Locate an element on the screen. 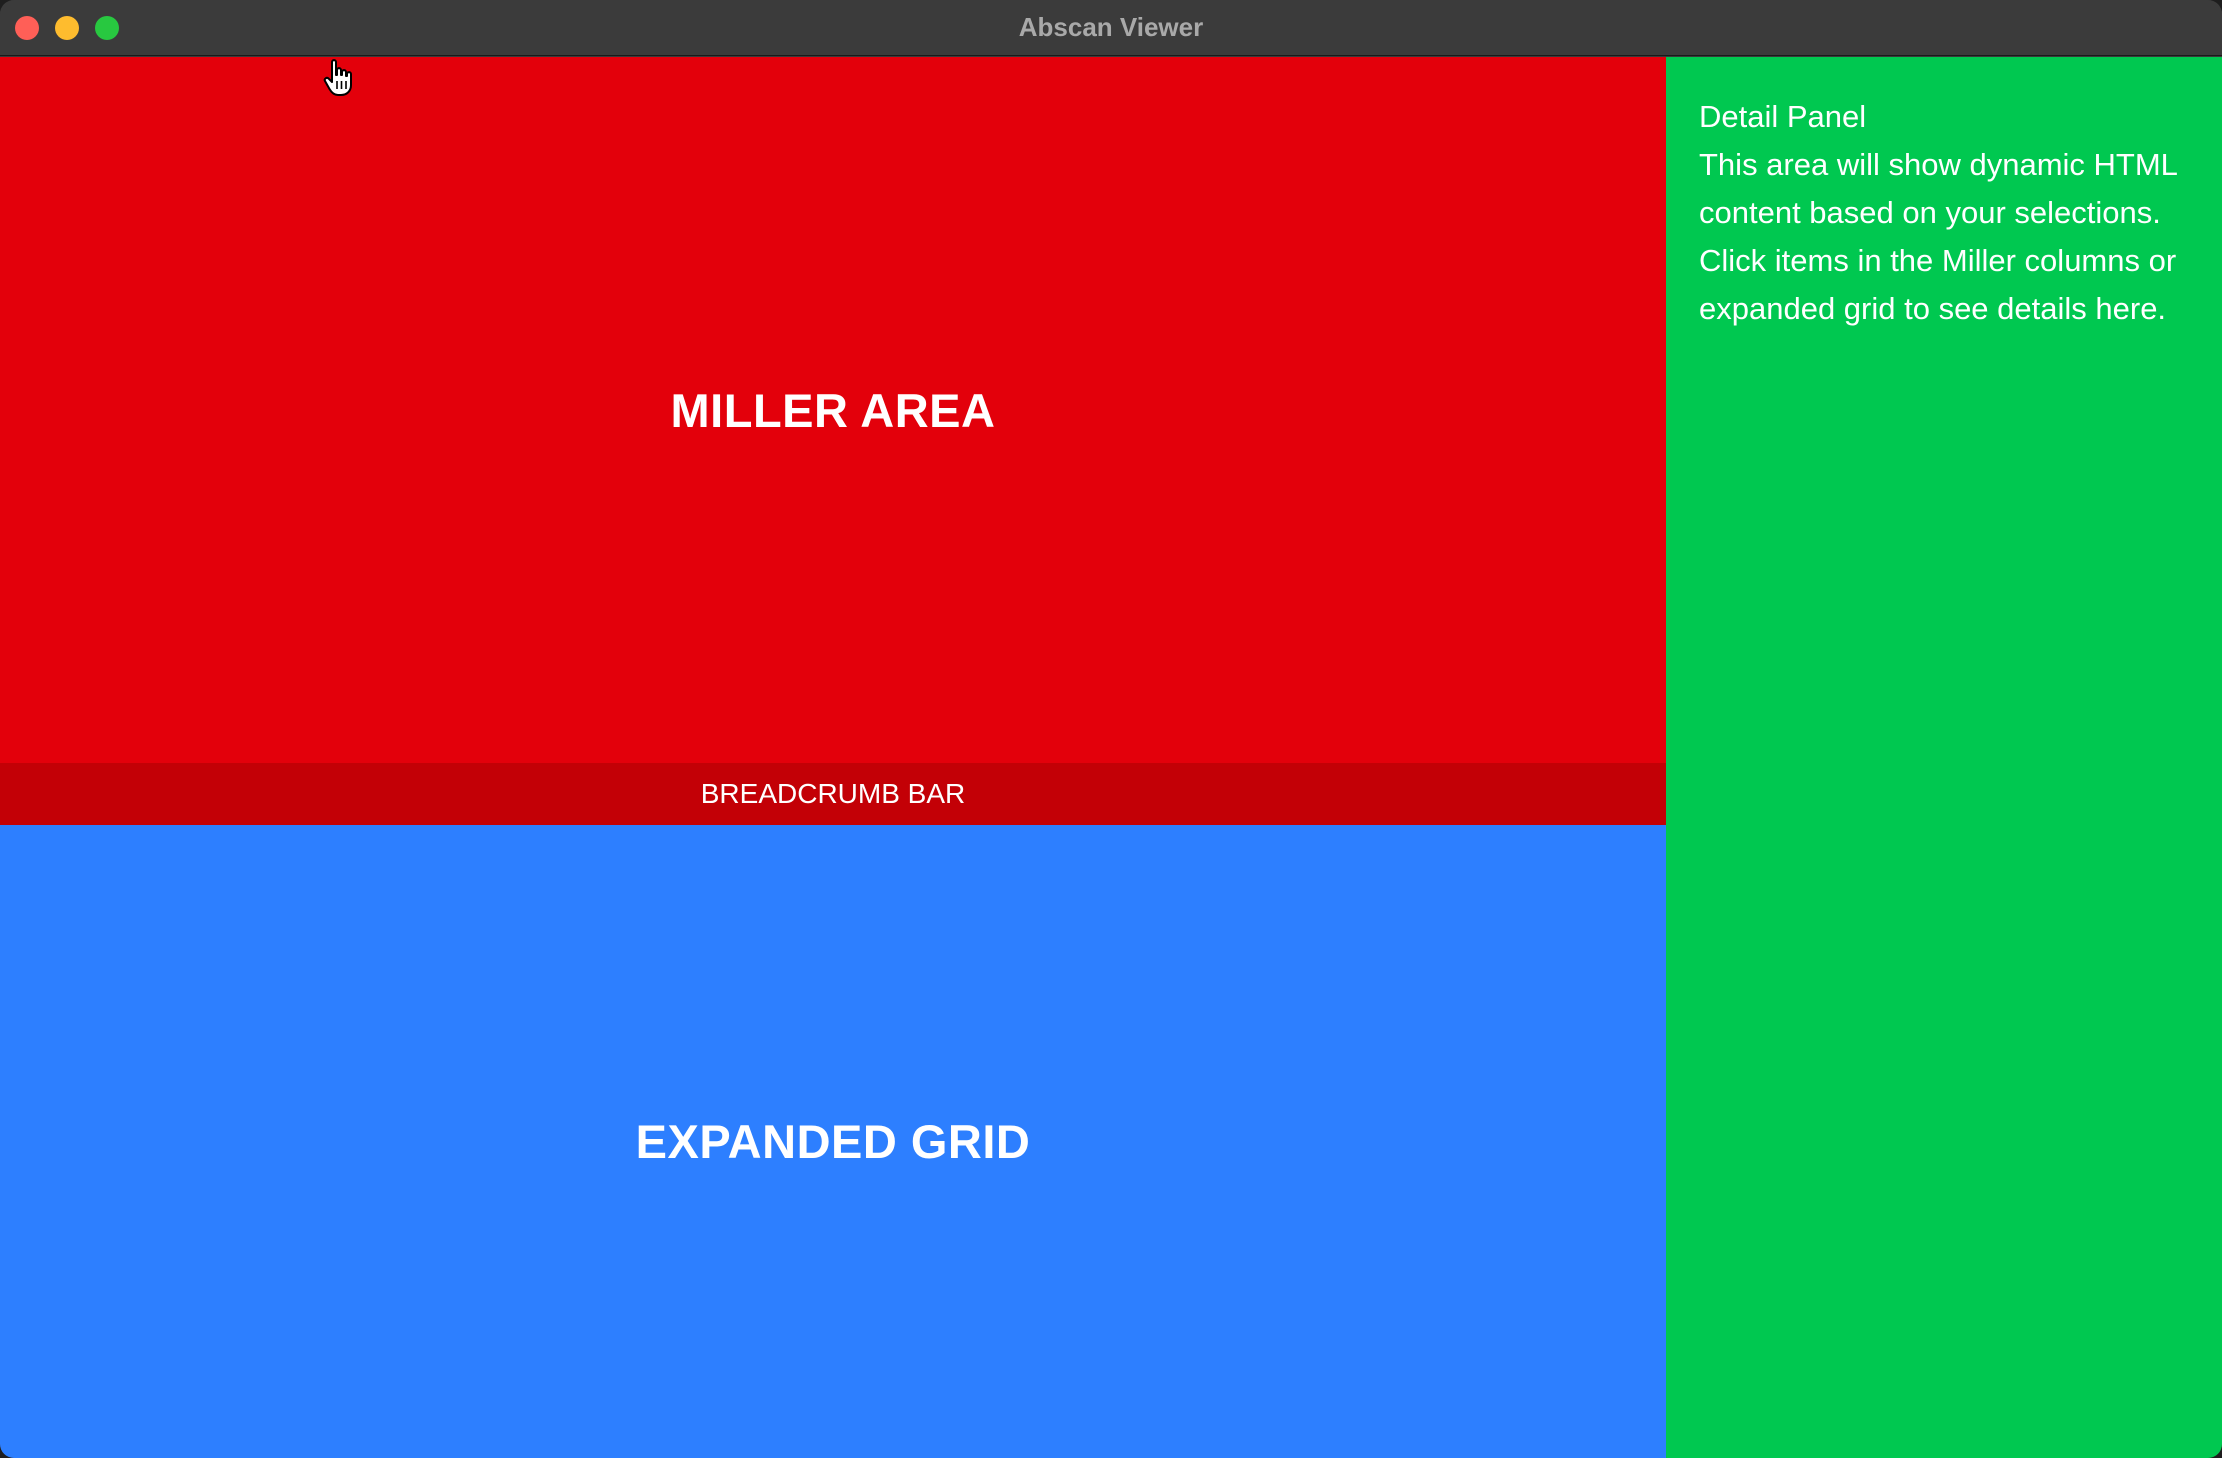 Image resolution: width=2222 pixels, height=1458 pixels. expanded-grid-label: EXPANDED GRID is located at coordinates (833, 1141).